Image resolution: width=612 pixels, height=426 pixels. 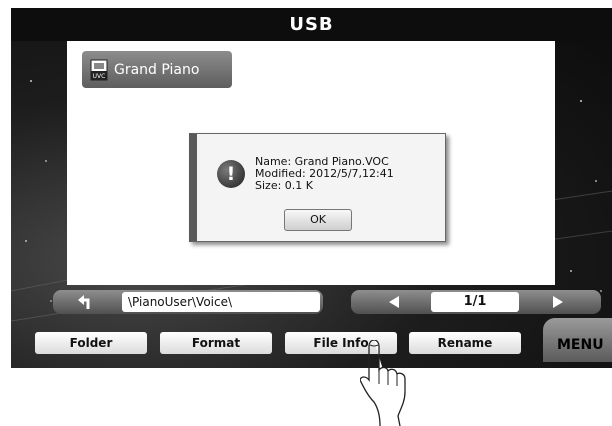 I want to click on pointing-hand-icon, so click(x=383, y=383).